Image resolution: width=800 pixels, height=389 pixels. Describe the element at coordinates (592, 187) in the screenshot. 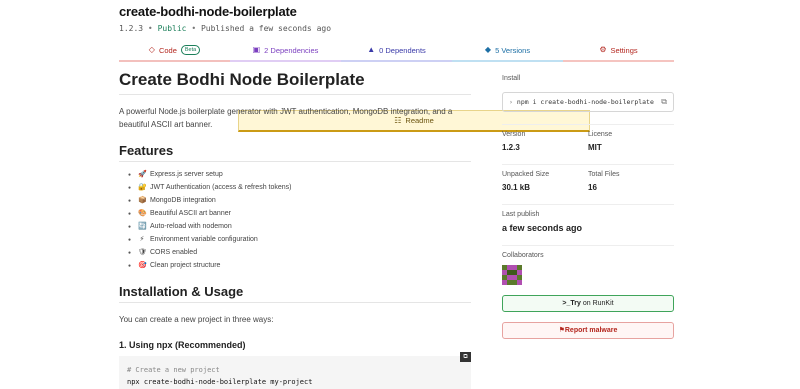

I see `total-files-value: 16` at that location.